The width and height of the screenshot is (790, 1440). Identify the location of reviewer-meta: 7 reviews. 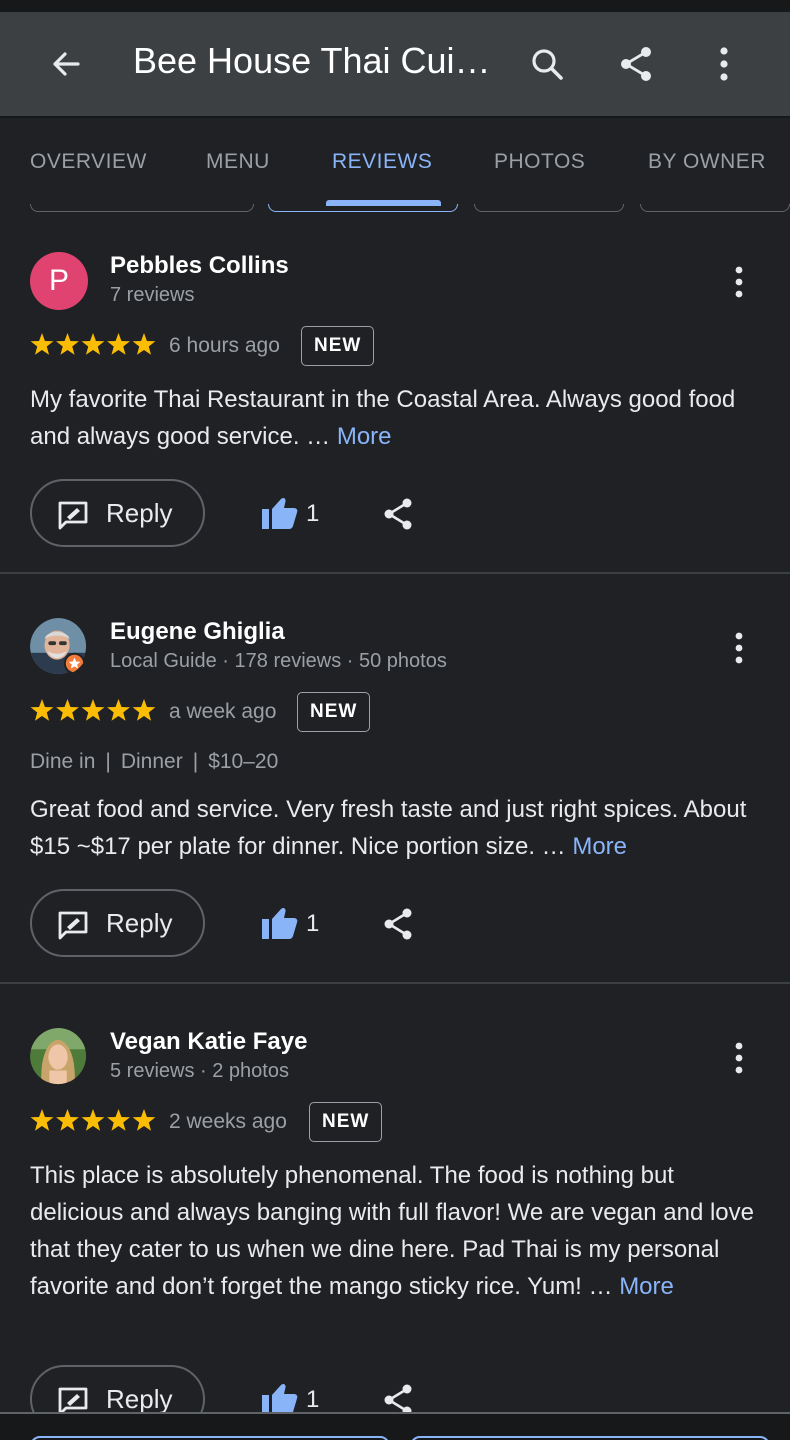
(152, 295).